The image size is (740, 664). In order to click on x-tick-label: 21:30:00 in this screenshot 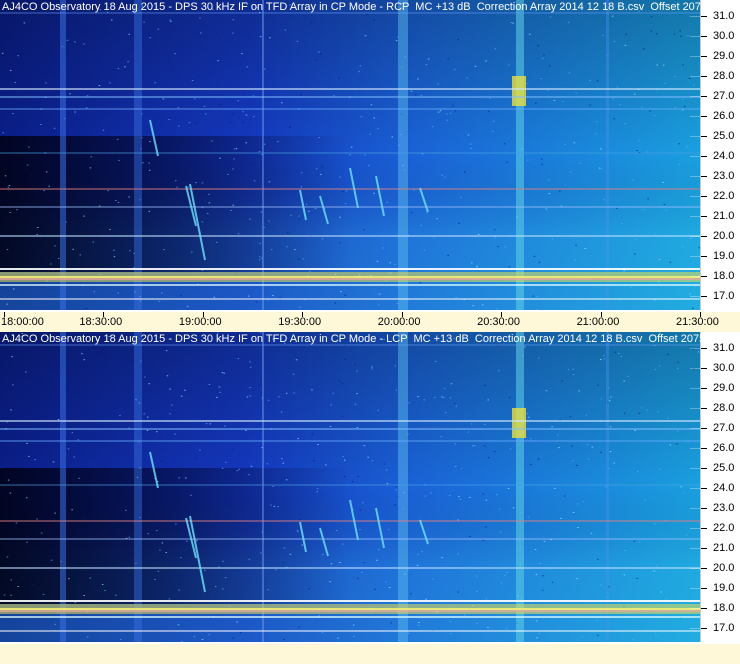, I will do `click(697, 322)`.